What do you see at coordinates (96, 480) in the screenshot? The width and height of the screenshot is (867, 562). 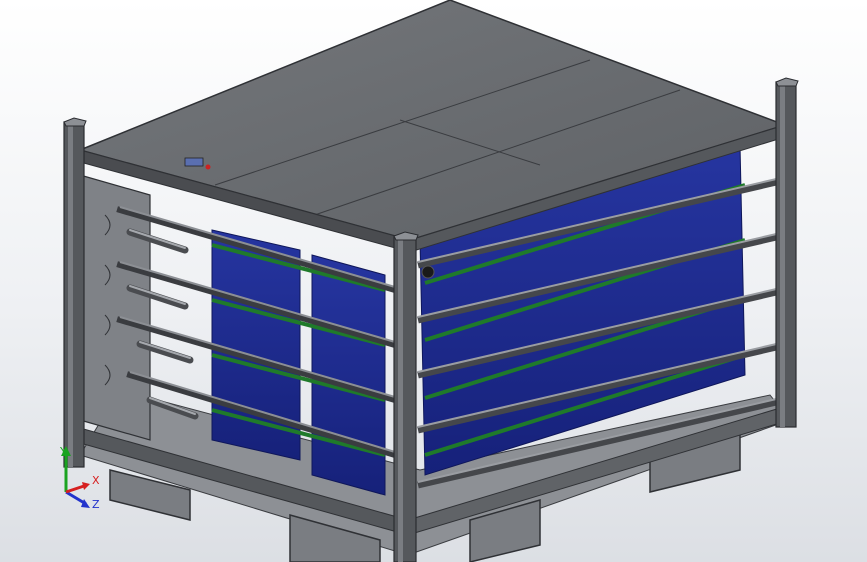 I see `x-axis-label: X` at bounding box center [96, 480].